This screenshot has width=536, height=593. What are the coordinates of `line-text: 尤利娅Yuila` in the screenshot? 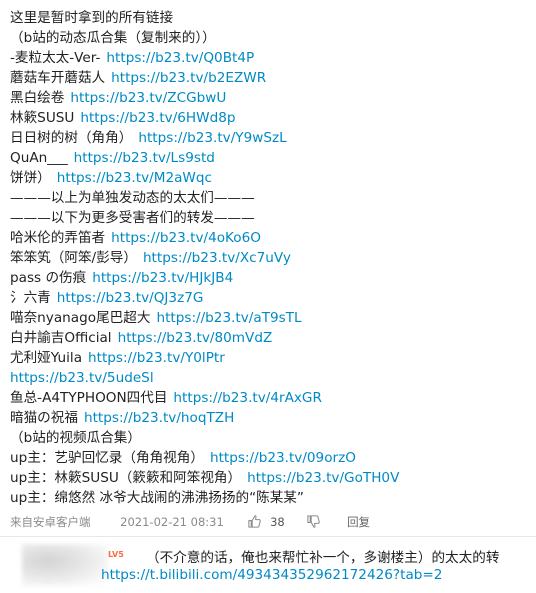 It's located at (46, 358).